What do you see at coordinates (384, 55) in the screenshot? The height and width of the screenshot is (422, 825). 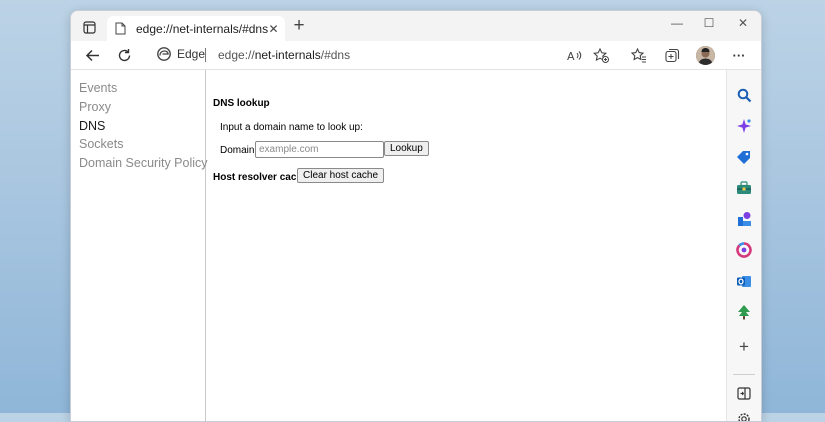 I see `address-bar: Edge edge://net-internals/#dns` at bounding box center [384, 55].